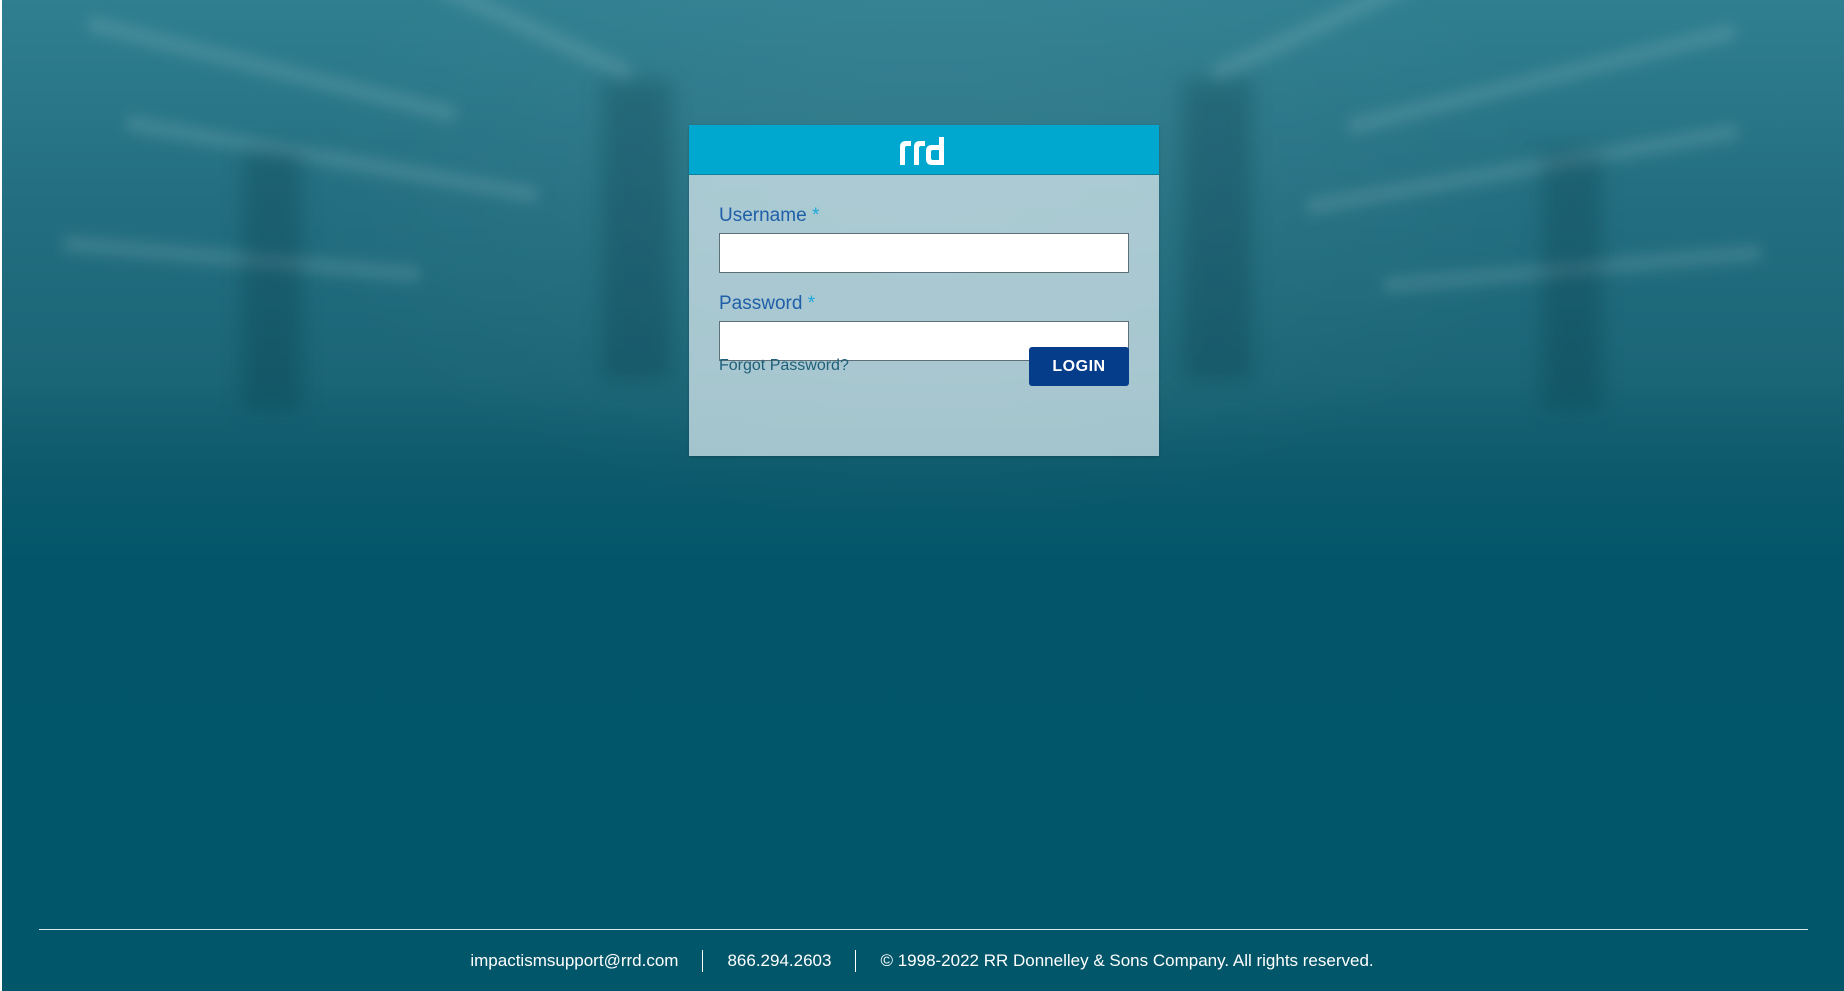 The height and width of the screenshot is (991, 1844). I want to click on username-group: Username *, so click(924, 239).